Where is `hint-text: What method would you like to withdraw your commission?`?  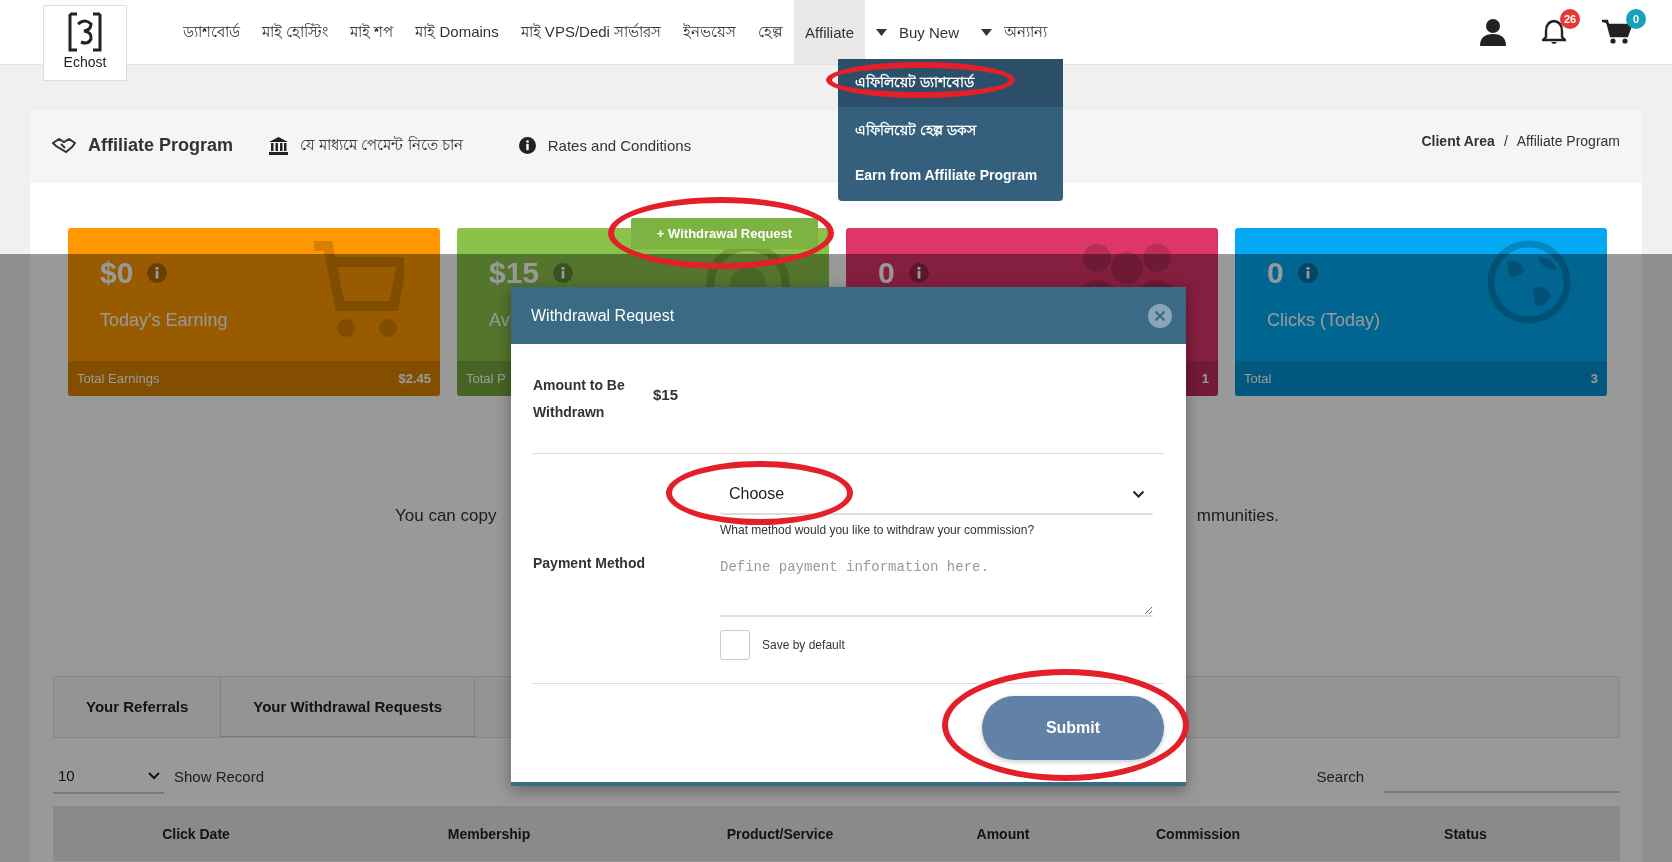
hint-text: What method would you like to withdraw your commission? is located at coordinates (878, 530).